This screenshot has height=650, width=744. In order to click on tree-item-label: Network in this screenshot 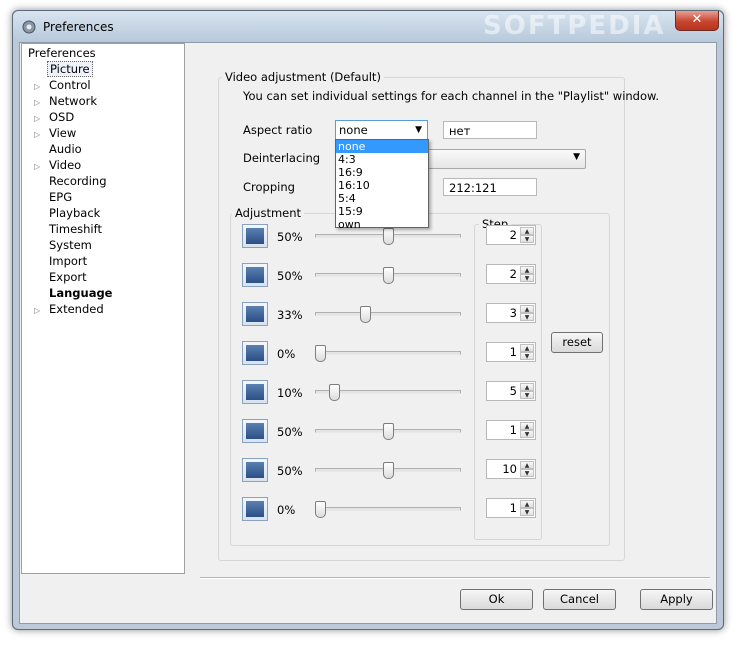, I will do `click(73, 101)`.